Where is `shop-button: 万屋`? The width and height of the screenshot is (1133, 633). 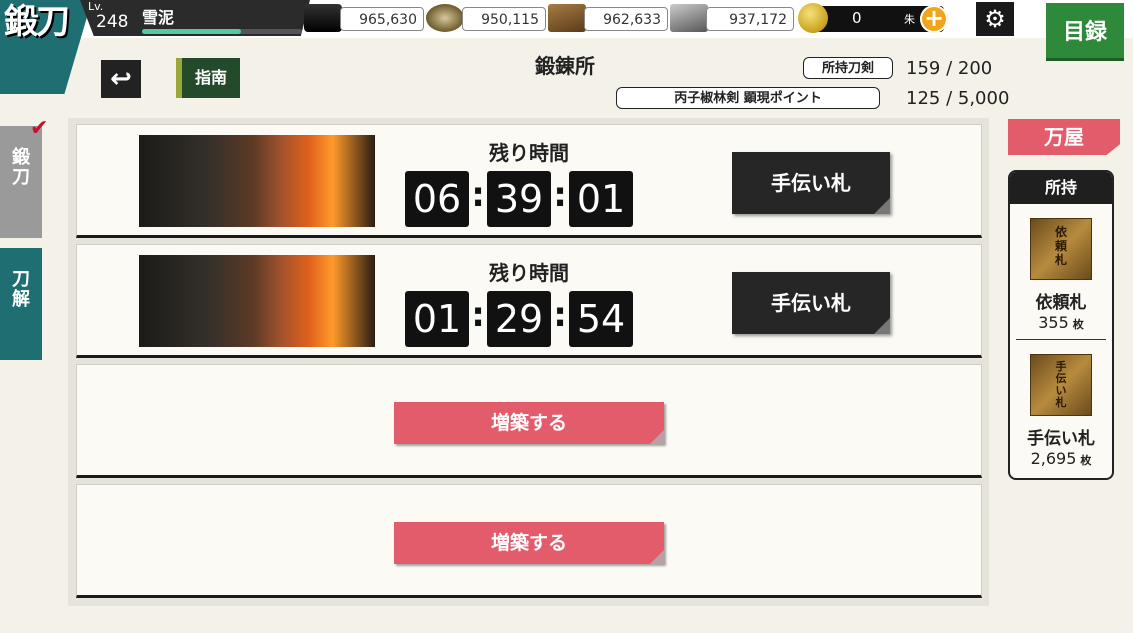
shop-button: 万屋 is located at coordinates (1064, 137).